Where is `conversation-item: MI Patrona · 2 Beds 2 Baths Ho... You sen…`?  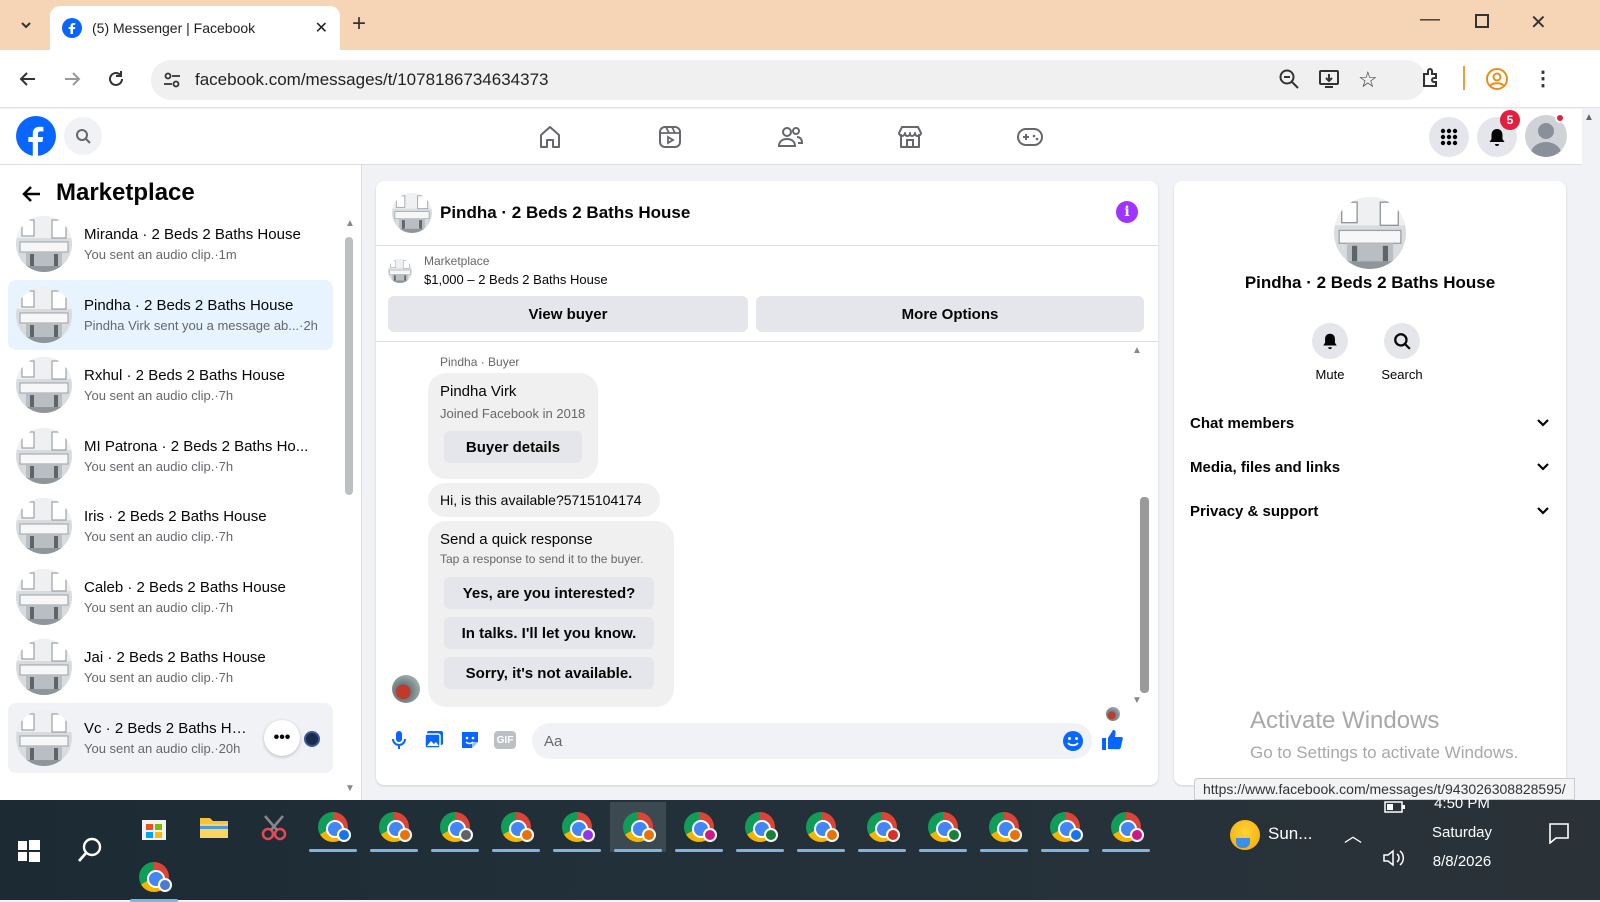 conversation-item: MI Patrona · 2 Beds 2 Baths Ho... You sen… is located at coordinates (170, 456).